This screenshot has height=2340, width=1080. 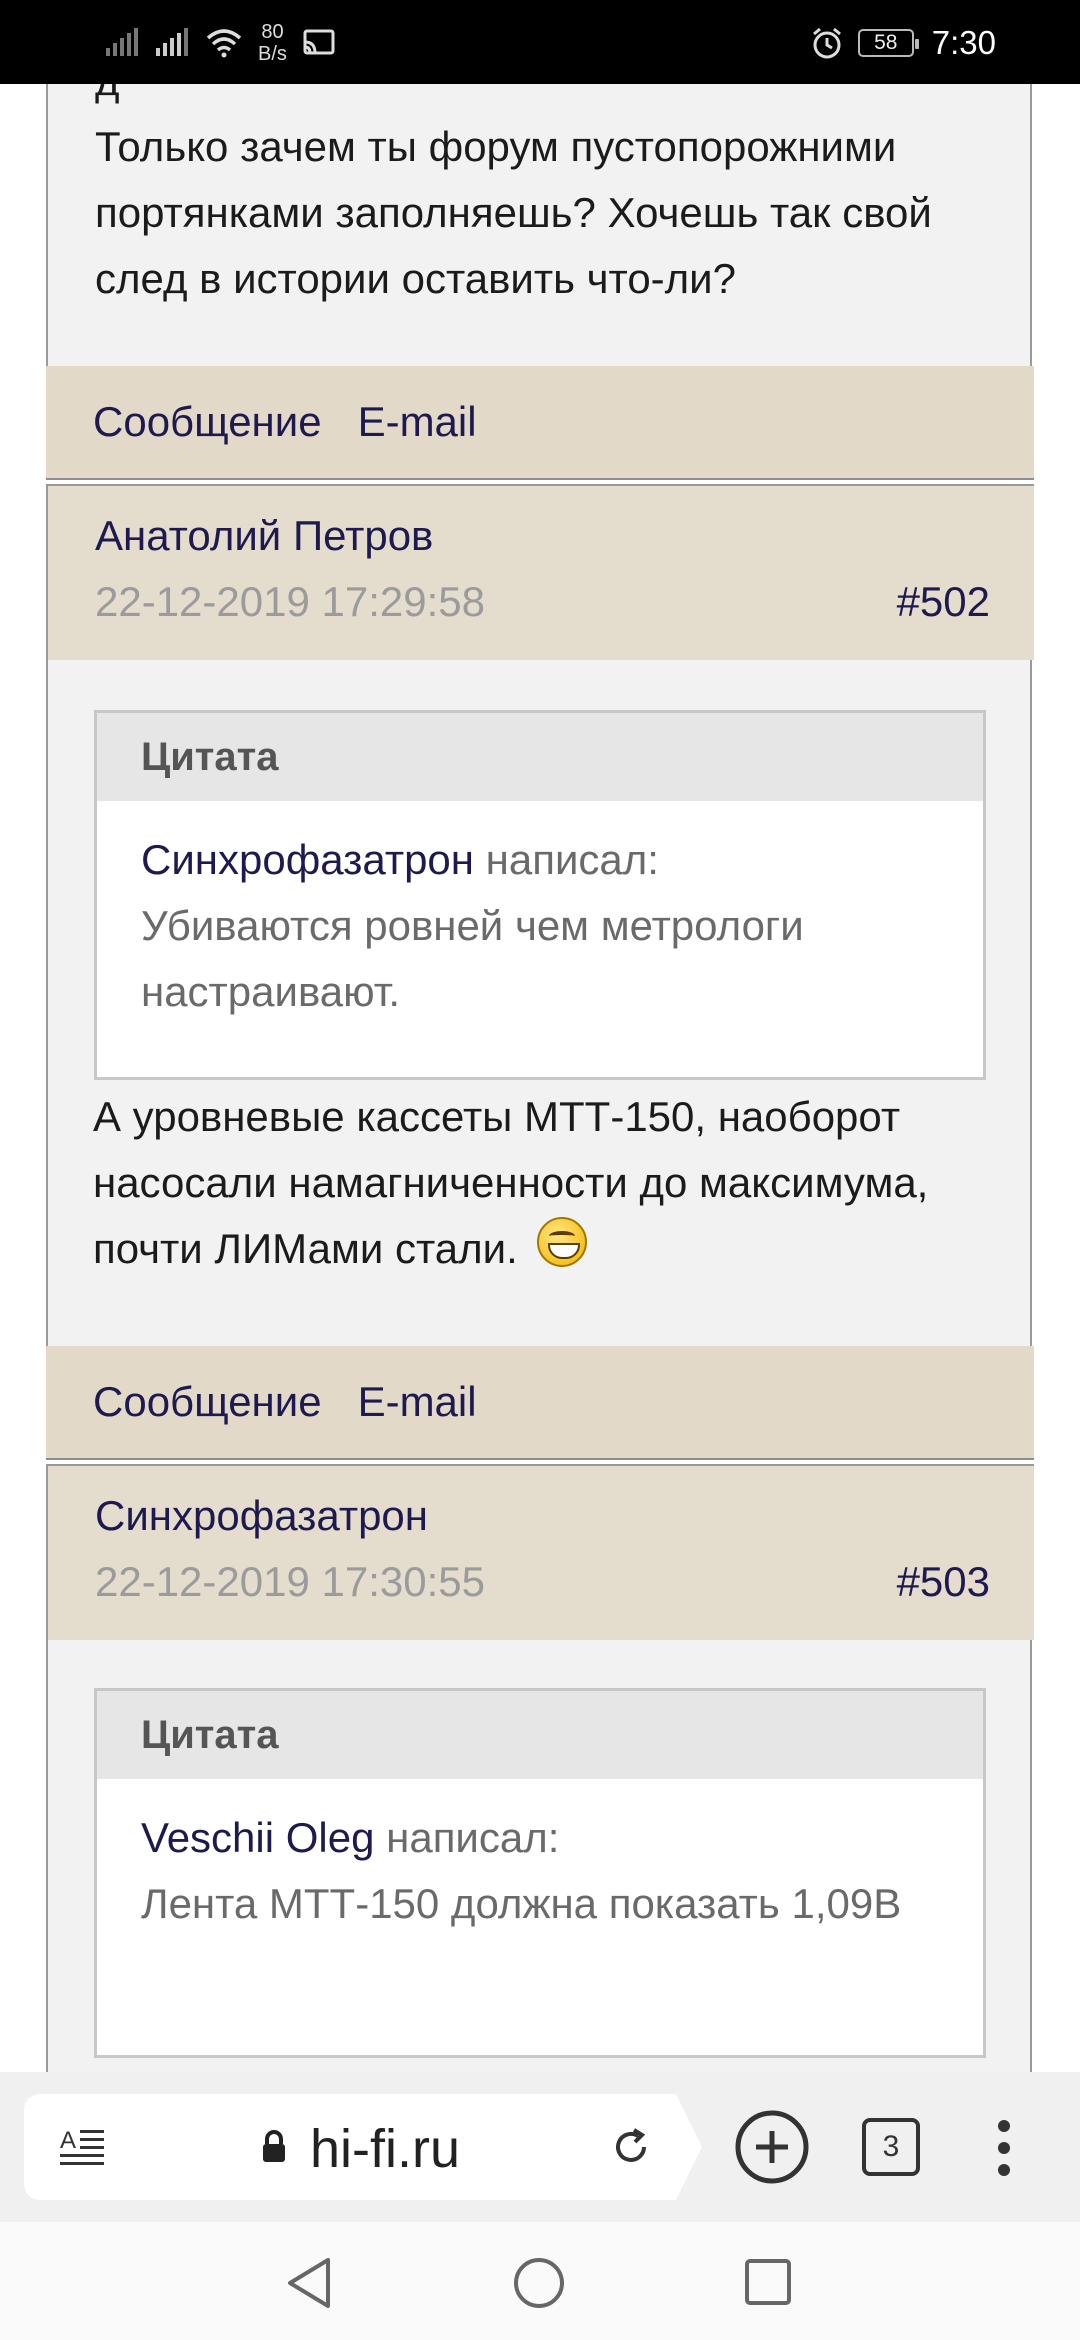 What do you see at coordinates (290, 1581) in the screenshot?
I see `post-date: 22-12-2019 17:30:55` at bounding box center [290, 1581].